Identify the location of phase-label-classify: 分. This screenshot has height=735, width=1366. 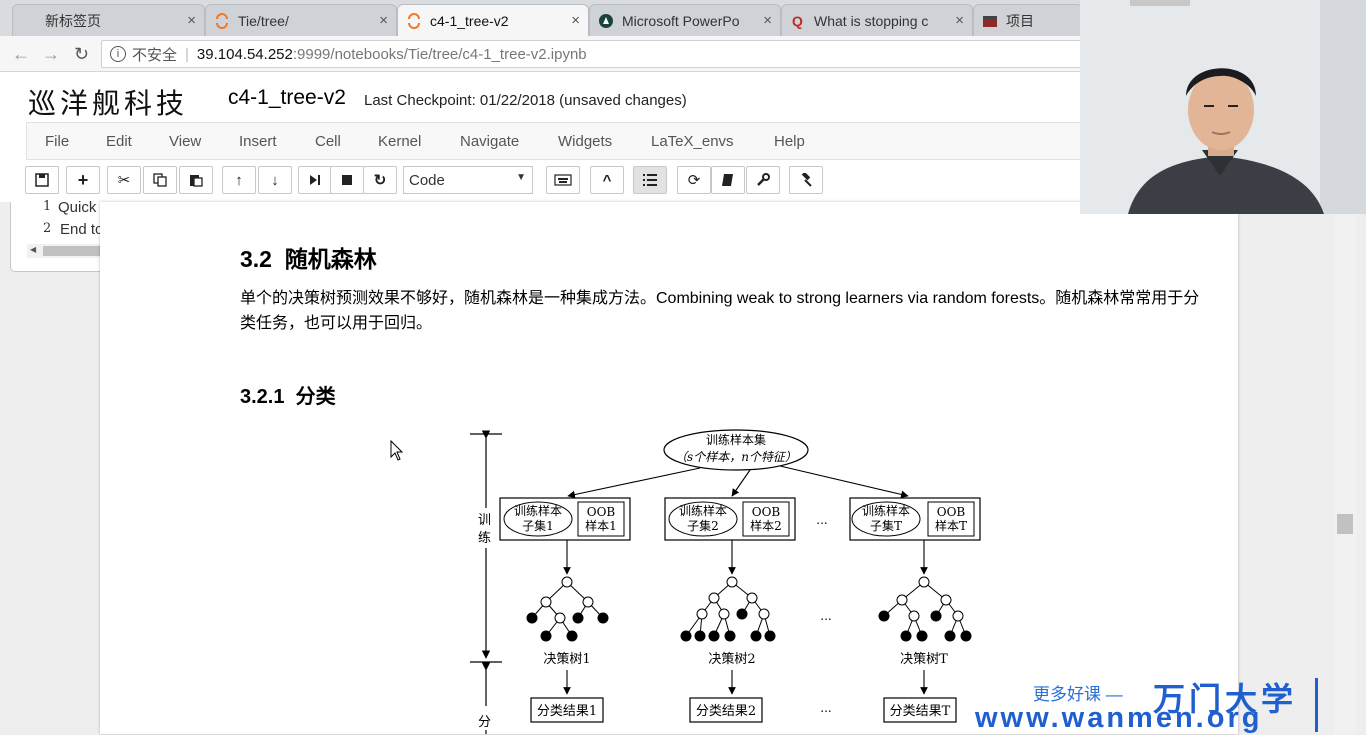
(484, 722).